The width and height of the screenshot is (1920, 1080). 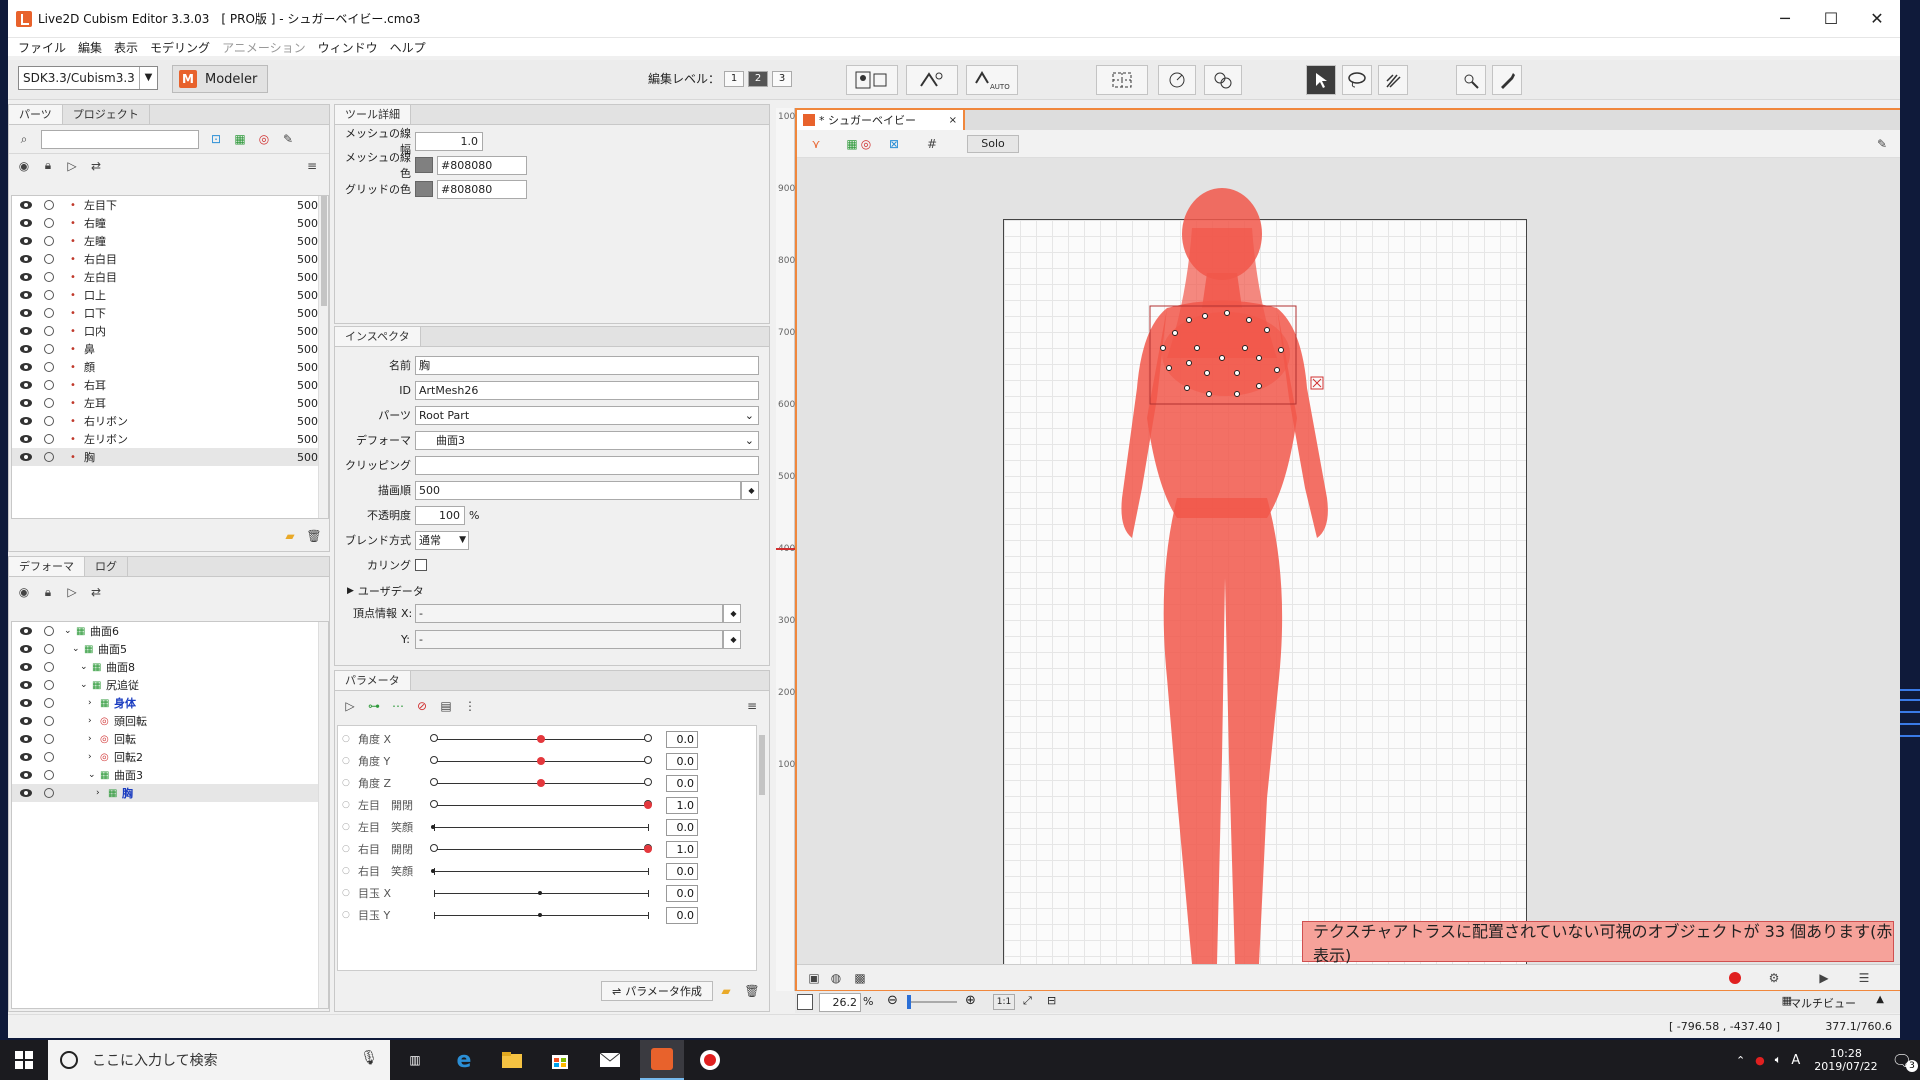 I want to click on edge-browser-icon: e, so click(x=464, y=1060).